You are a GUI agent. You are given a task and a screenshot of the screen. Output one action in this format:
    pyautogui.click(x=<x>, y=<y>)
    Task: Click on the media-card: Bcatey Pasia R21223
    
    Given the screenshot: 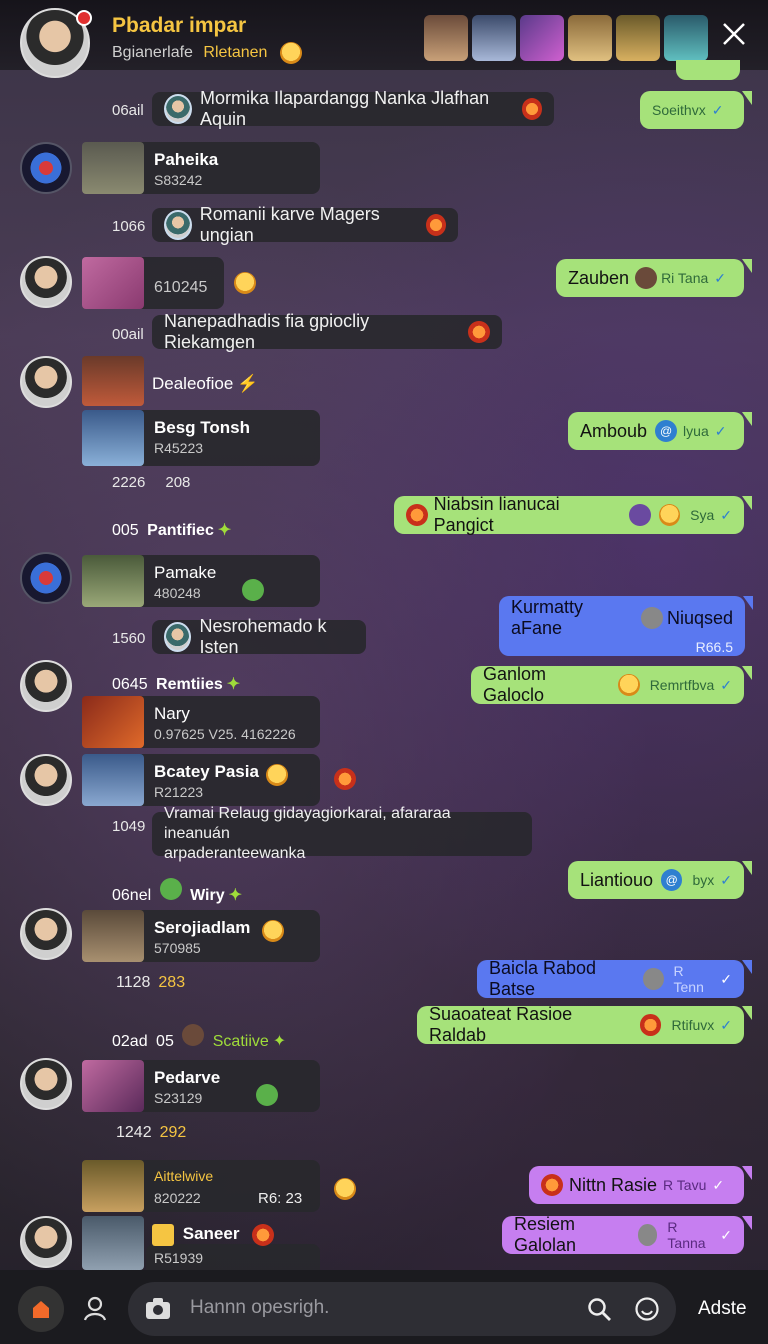 What is the action you would take?
    pyautogui.click(x=201, y=780)
    